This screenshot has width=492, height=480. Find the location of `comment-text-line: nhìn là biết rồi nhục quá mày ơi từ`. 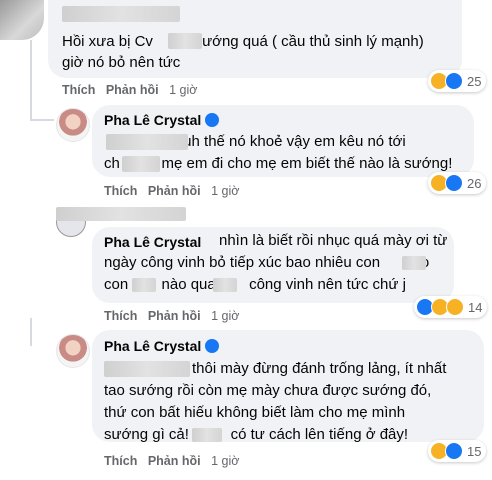

comment-text-line: nhìn là biết rồi nhục quá mày ơi từ is located at coordinates (333, 240).